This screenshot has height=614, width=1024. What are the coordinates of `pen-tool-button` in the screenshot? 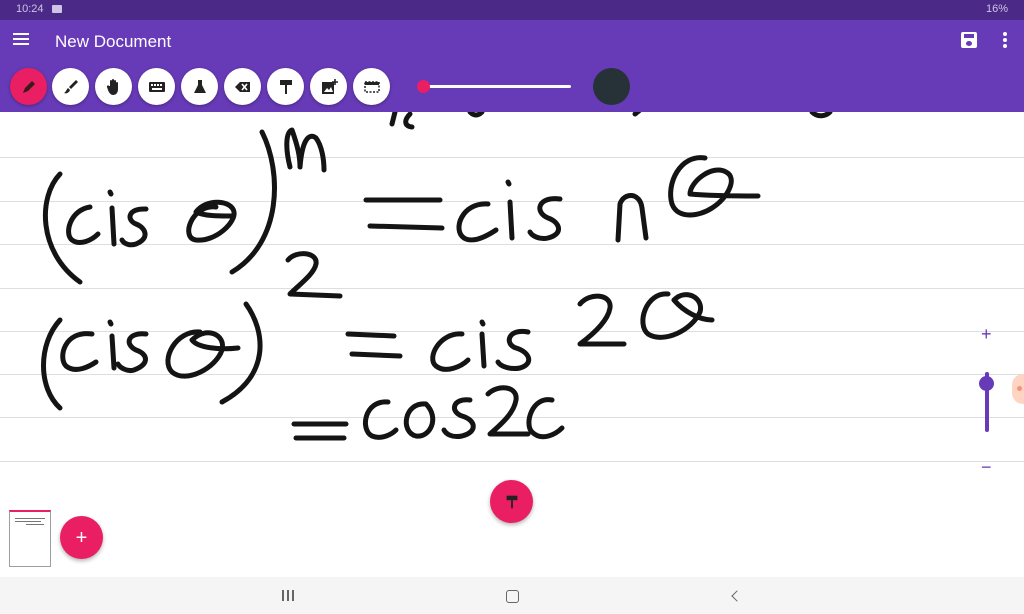 It's located at (28, 86).